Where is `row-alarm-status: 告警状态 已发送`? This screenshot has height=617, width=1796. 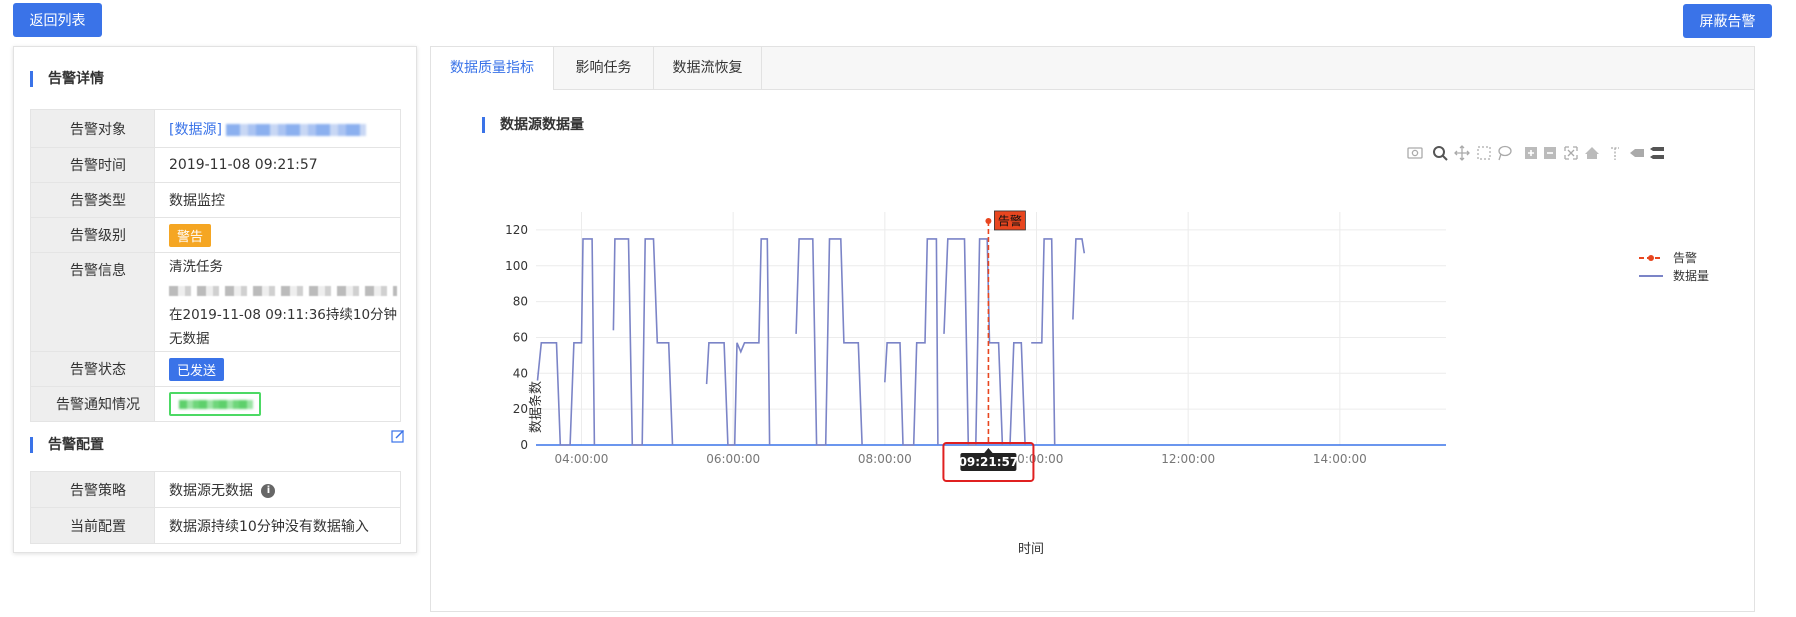 row-alarm-status: 告警状态 已发送 is located at coordinates (215, 369).